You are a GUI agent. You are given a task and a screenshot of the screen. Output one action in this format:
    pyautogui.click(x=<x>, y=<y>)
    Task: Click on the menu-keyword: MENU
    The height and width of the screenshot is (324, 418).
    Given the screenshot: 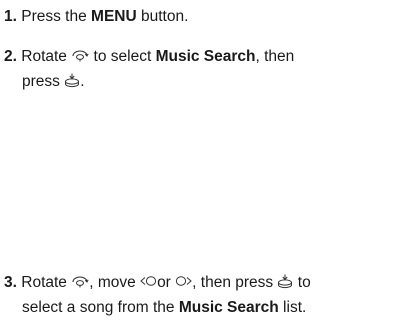 What is the action you would take?
    pyautogui.click(x=114, y=16)
    